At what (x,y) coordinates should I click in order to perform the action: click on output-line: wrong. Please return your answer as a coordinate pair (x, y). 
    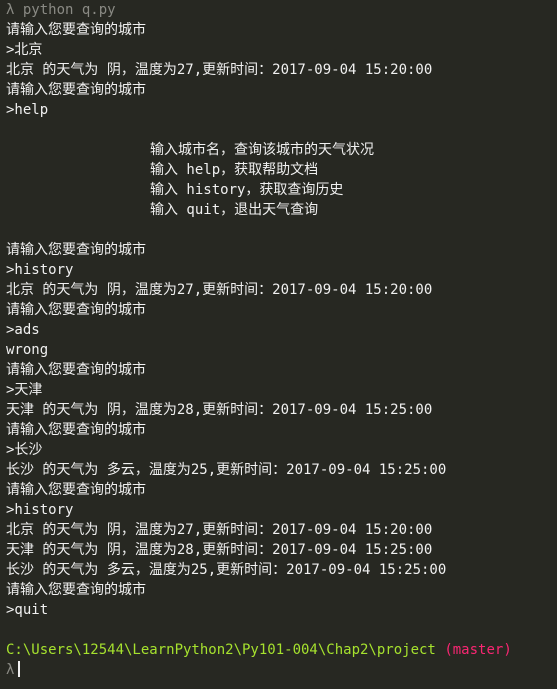
    Looking at the image, I should click on (27, 350).